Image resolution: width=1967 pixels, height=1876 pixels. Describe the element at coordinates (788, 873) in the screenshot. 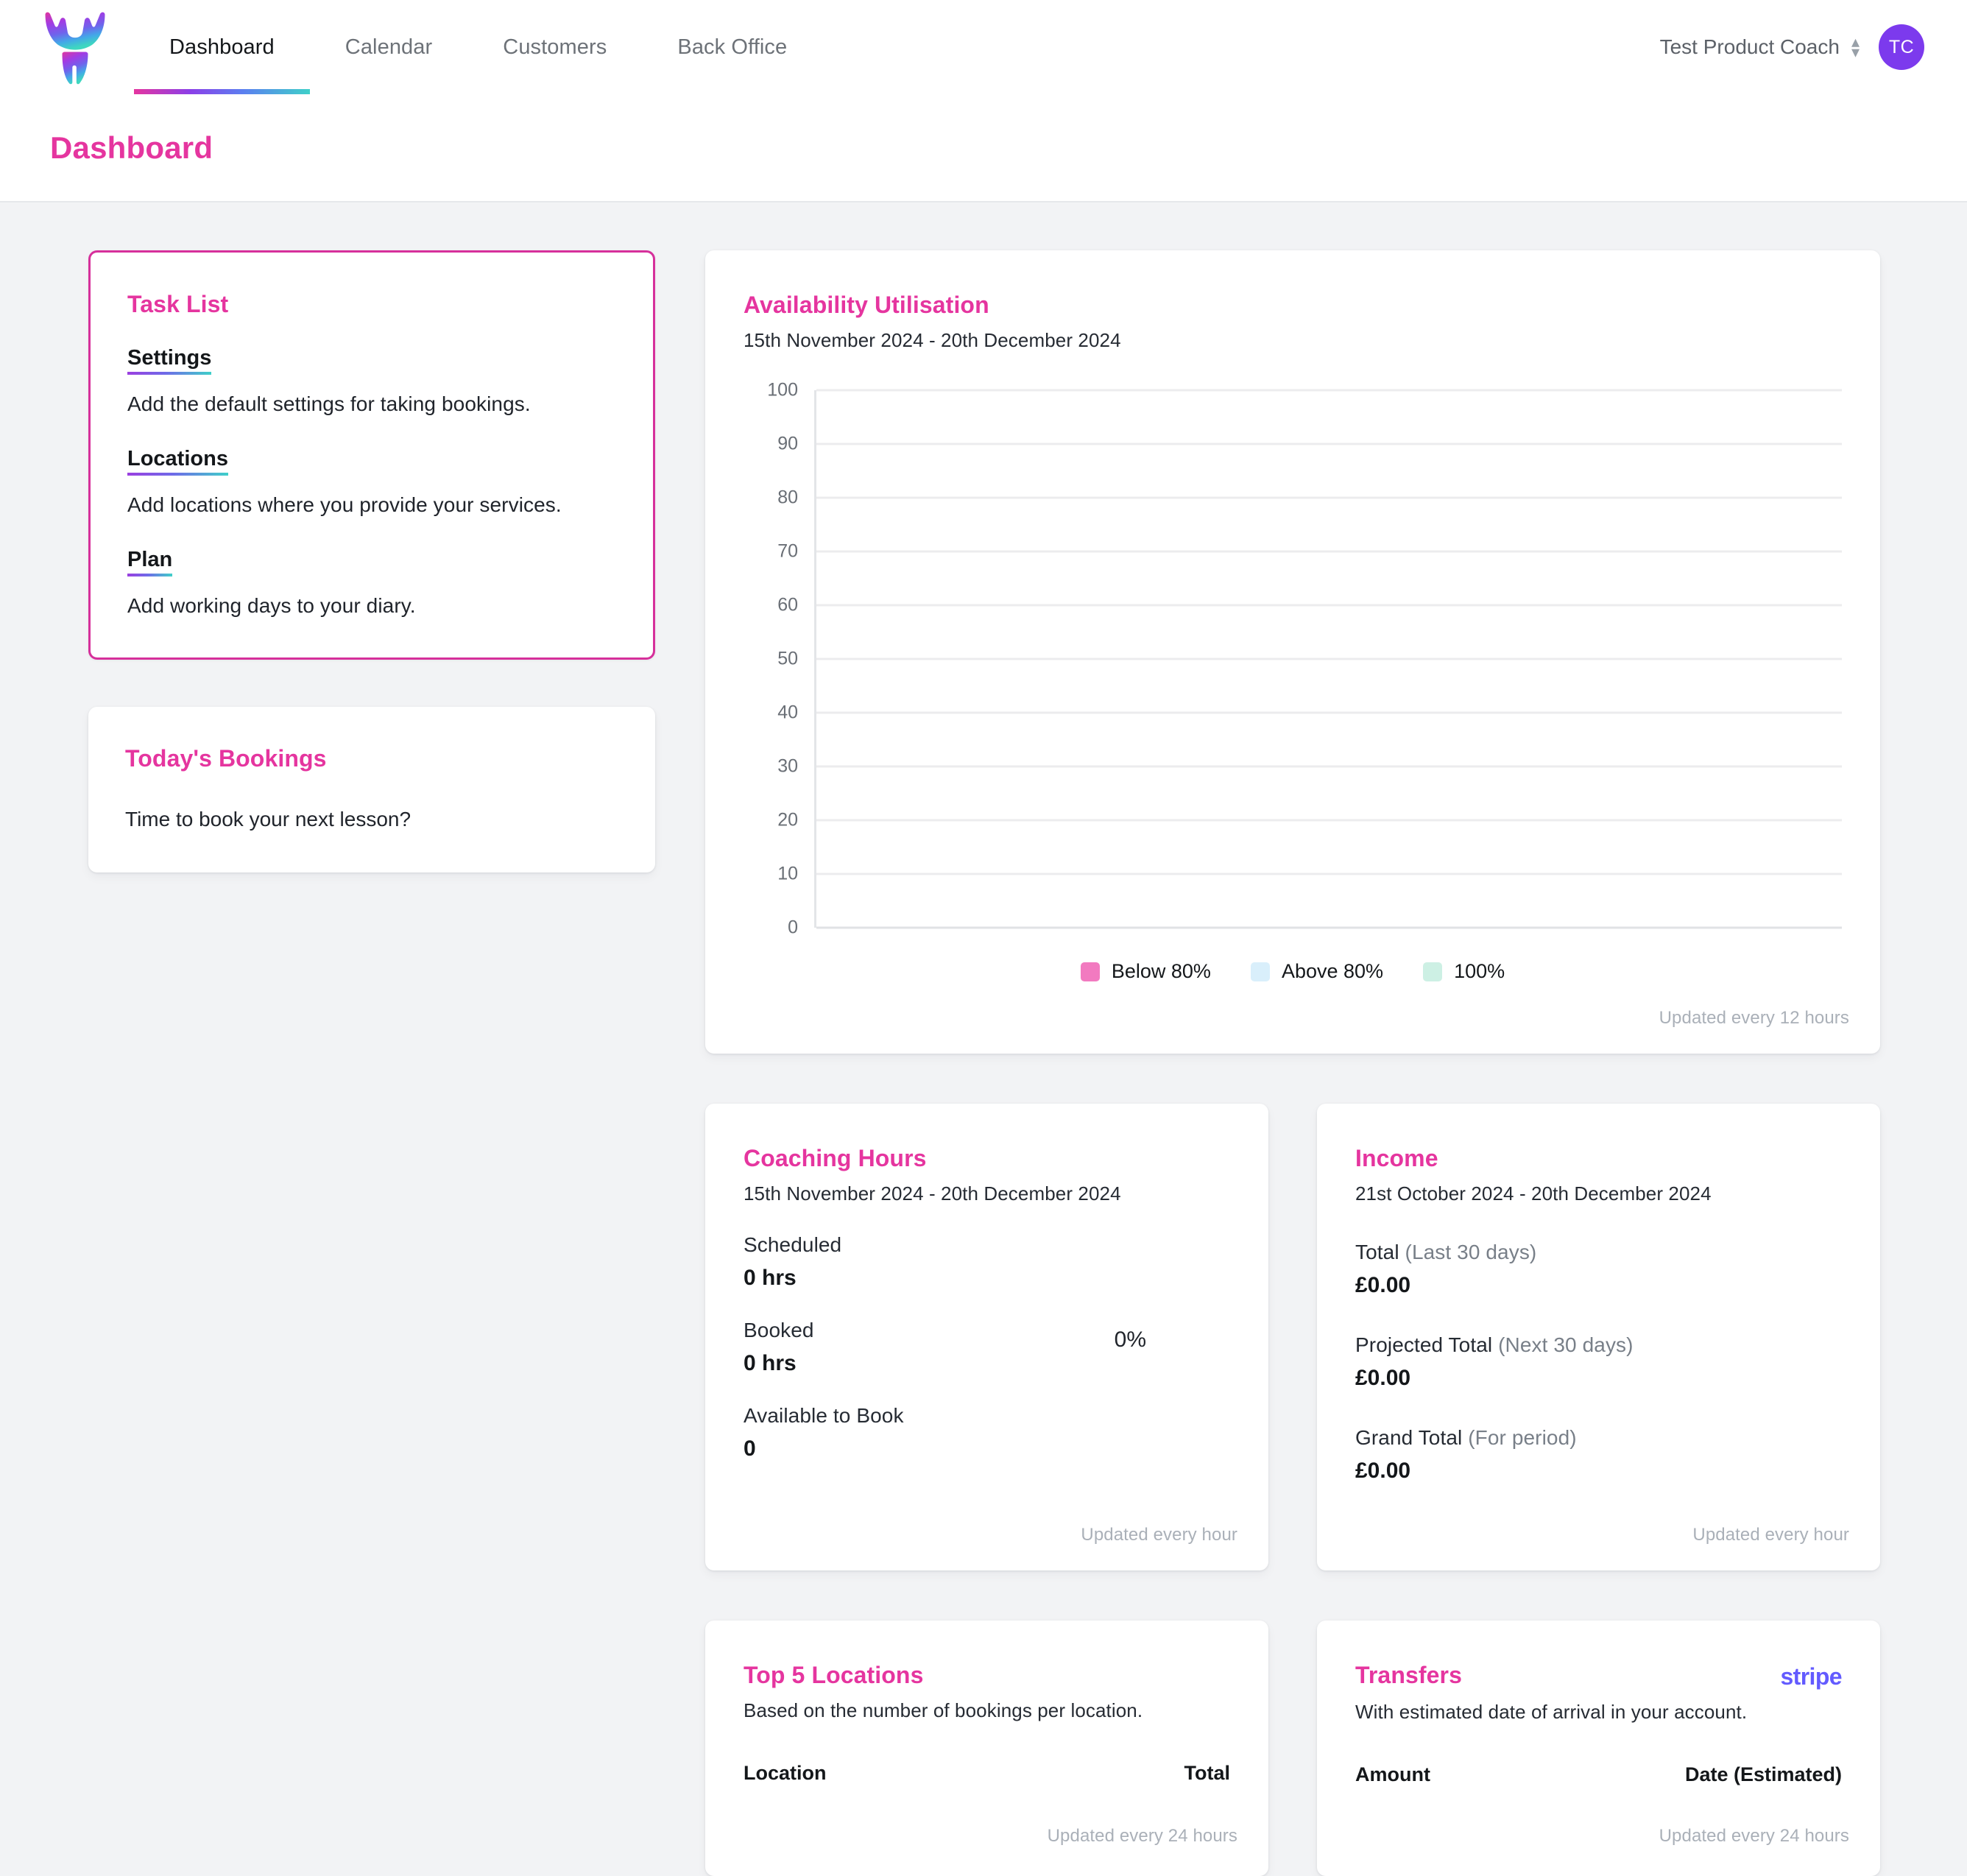

I see `y-tick-10: 10` at that location.